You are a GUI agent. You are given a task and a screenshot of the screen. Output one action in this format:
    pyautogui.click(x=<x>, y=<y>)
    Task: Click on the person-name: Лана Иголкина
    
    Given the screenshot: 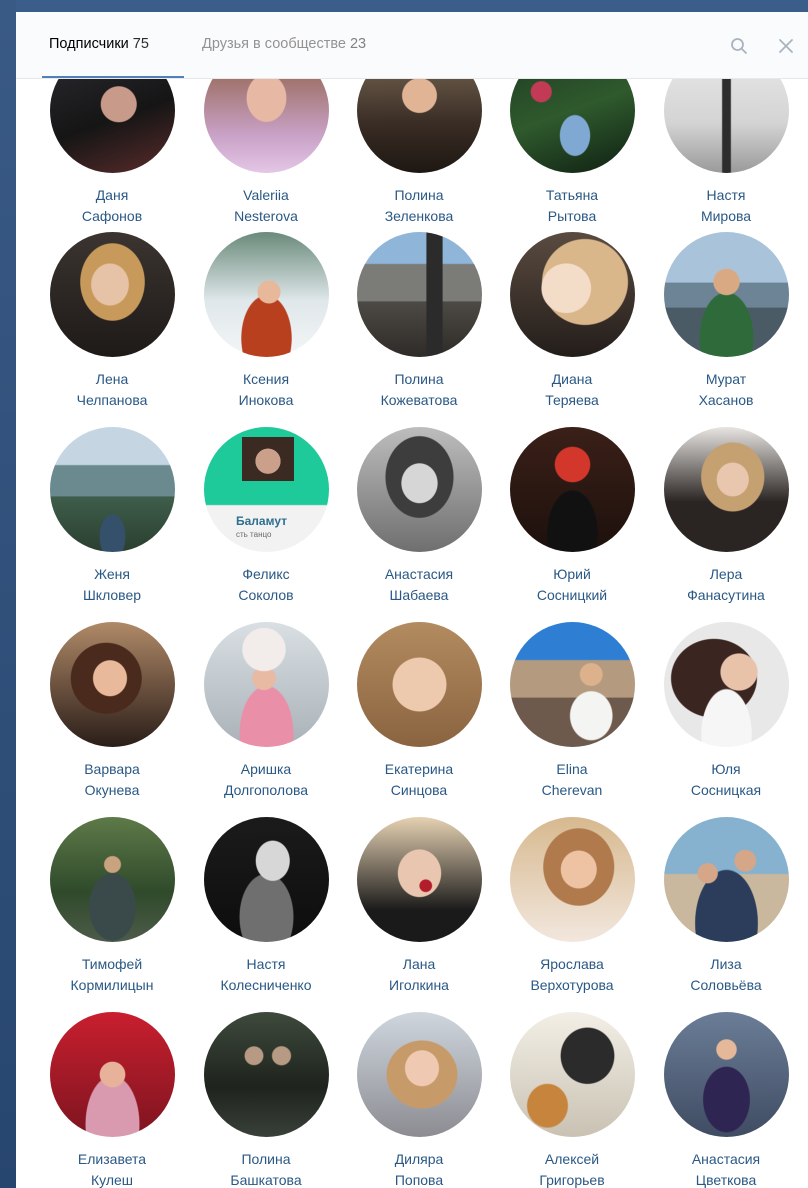 What is the action you would take?
    pyautogui.click(x=419, y=975)
    